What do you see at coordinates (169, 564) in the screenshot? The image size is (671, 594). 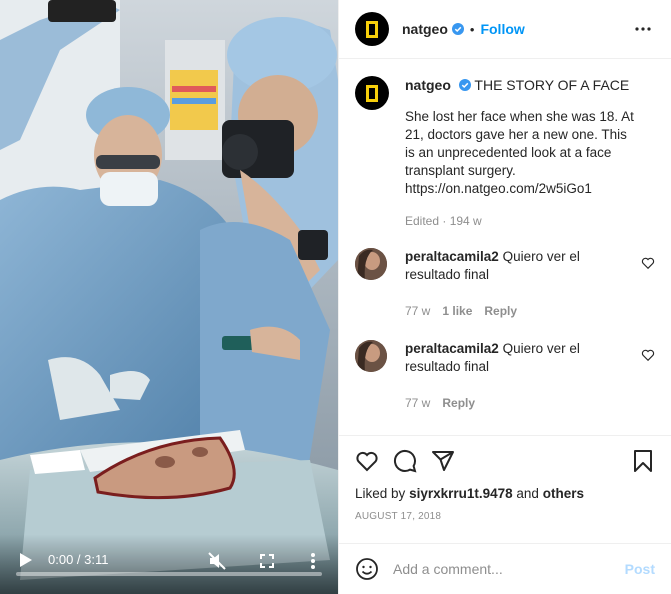 I see `video-controls: 0:00 / 3:11` at bounding box center [169, 564].